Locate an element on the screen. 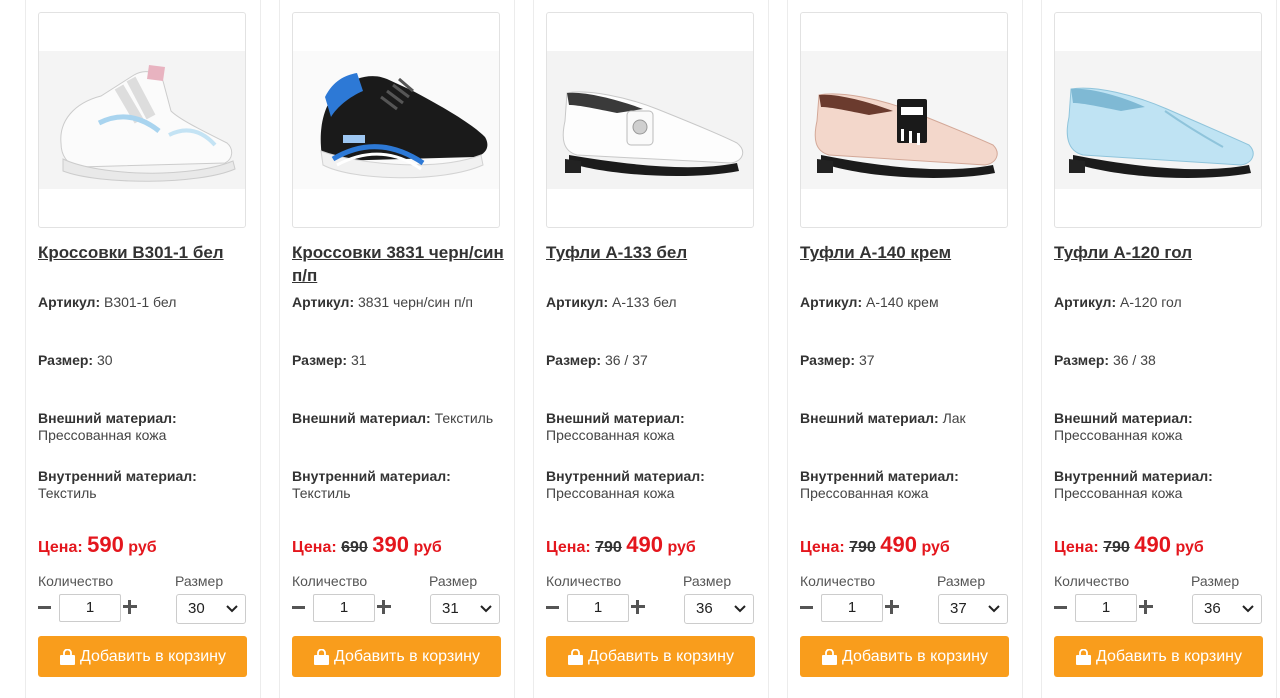 The height and width of the screenshot is (698, 1280). size-select-value: 31 is located at coordinates (450, 608).